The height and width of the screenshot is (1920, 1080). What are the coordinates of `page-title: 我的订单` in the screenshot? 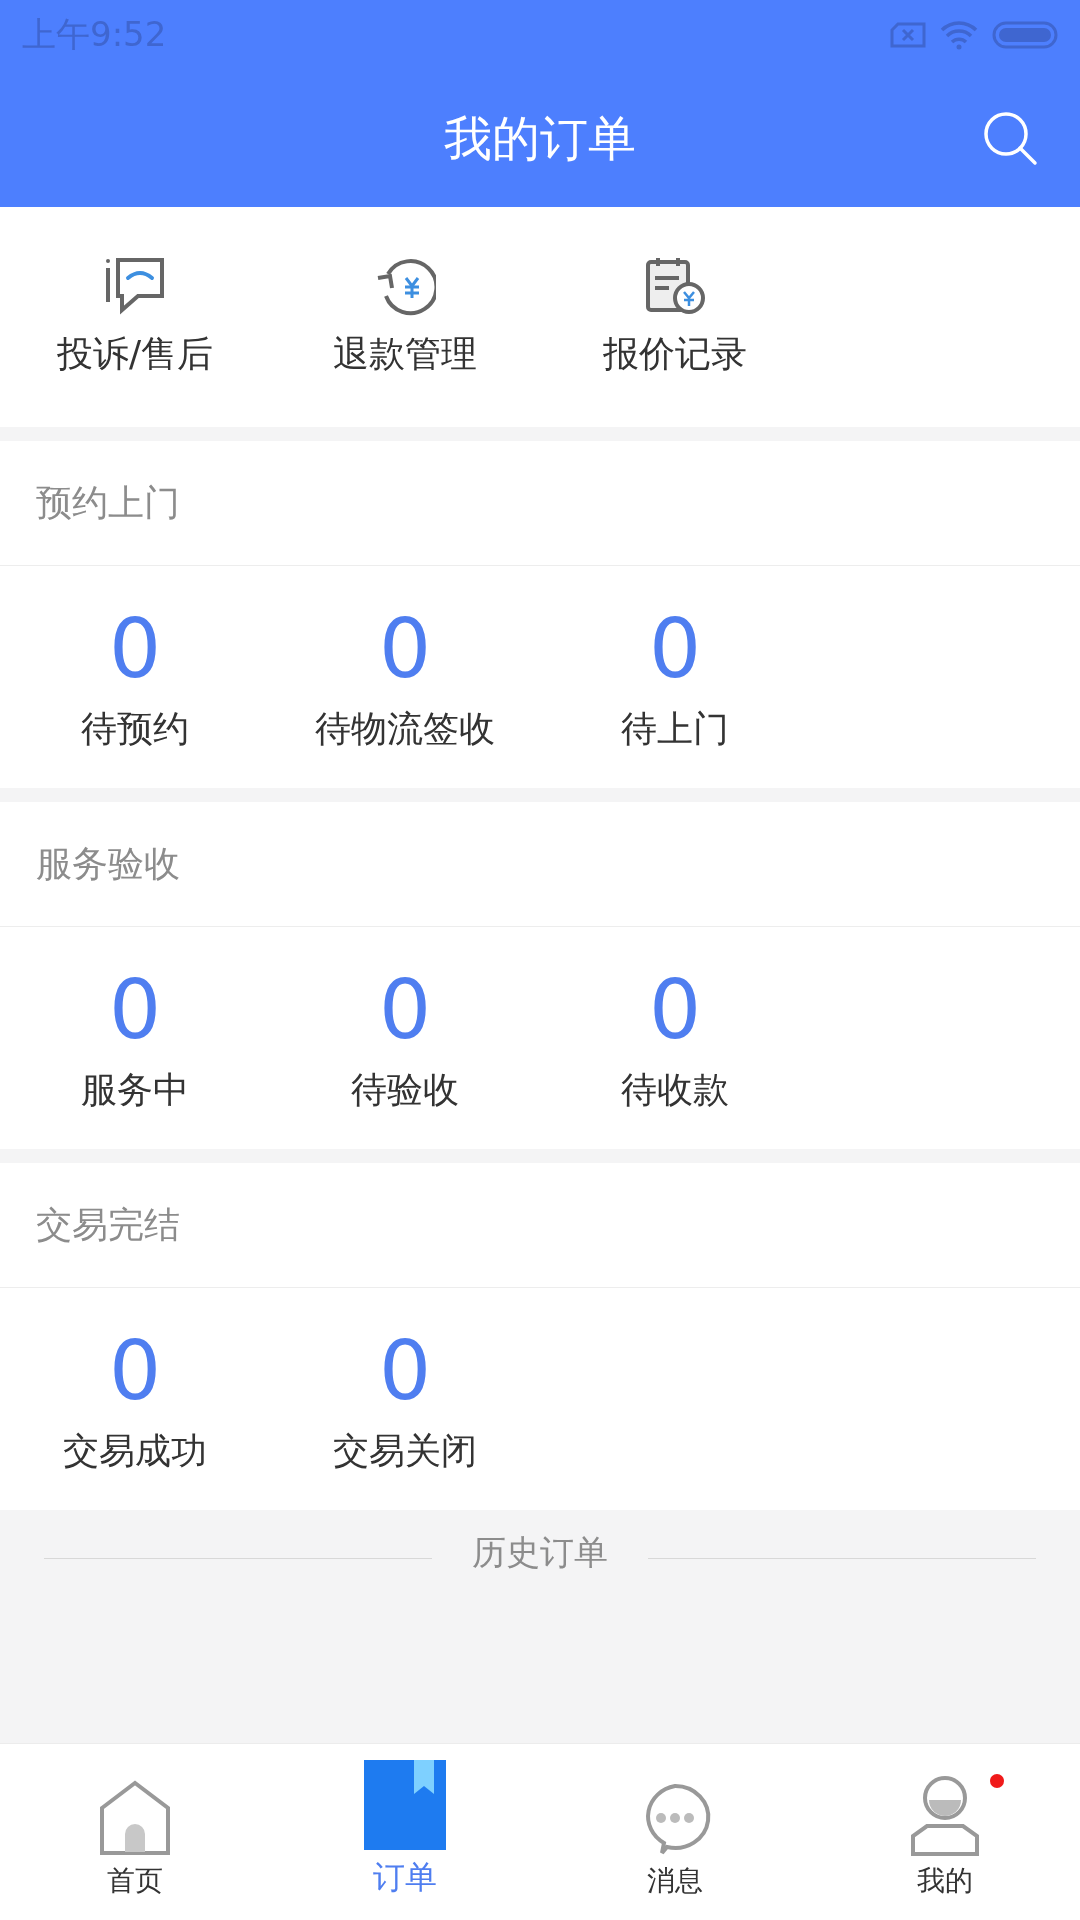 It's located at (540, 138).